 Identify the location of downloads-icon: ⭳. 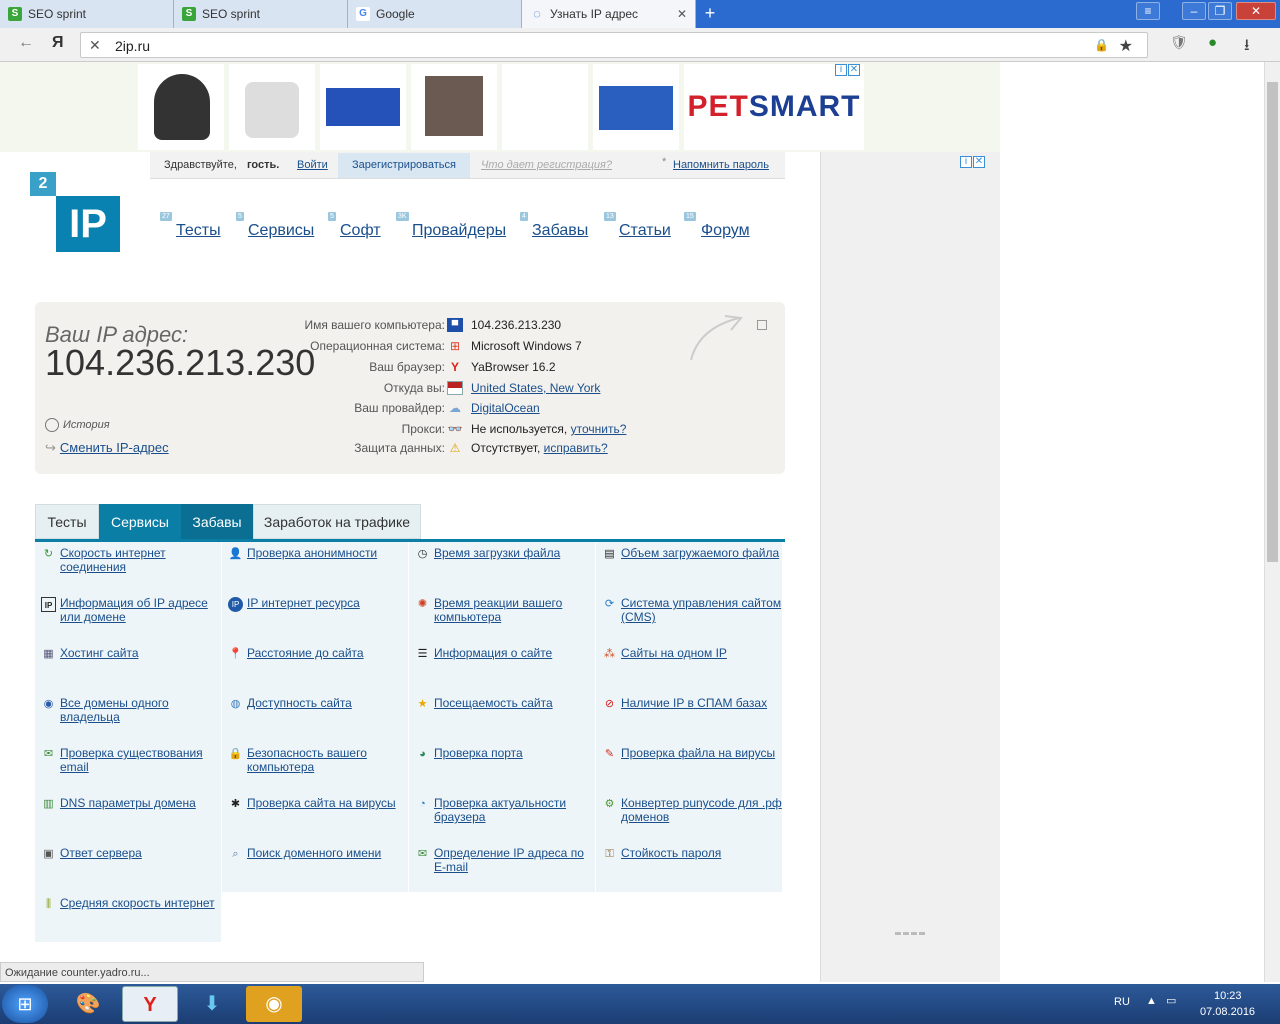
(1247, 47).